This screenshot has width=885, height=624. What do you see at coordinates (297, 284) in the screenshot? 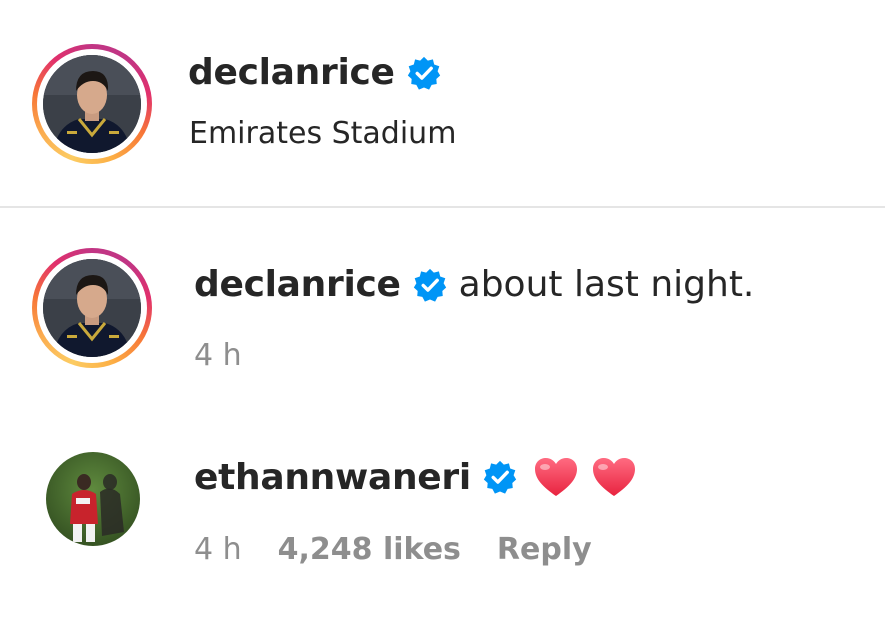
I see `comment-username: declanrice` at bounding box center [297, 284].